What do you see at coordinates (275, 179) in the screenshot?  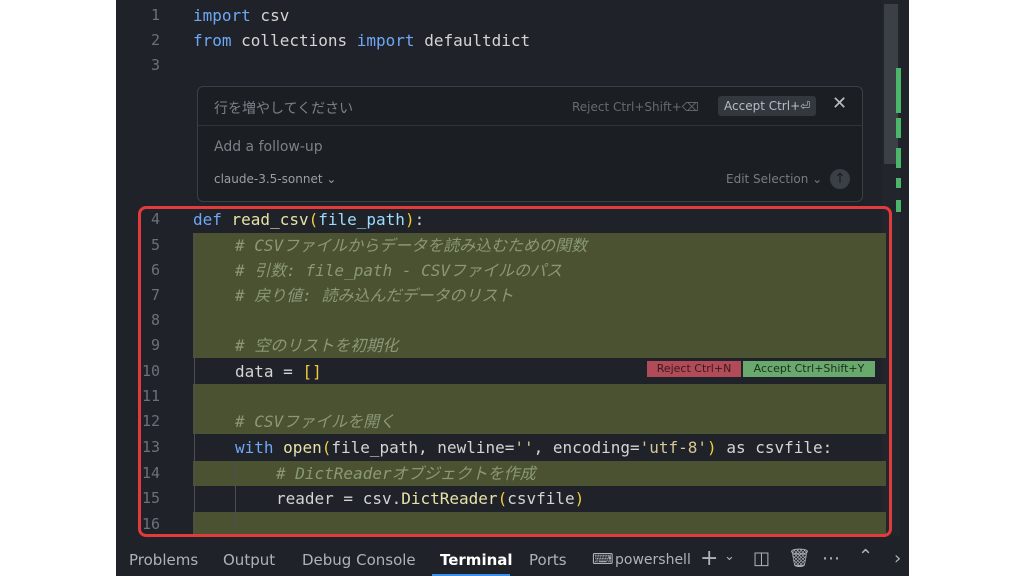 I see `model-selector: claude-3.5-sonnet ⌄` at bounding box center [275, 179].